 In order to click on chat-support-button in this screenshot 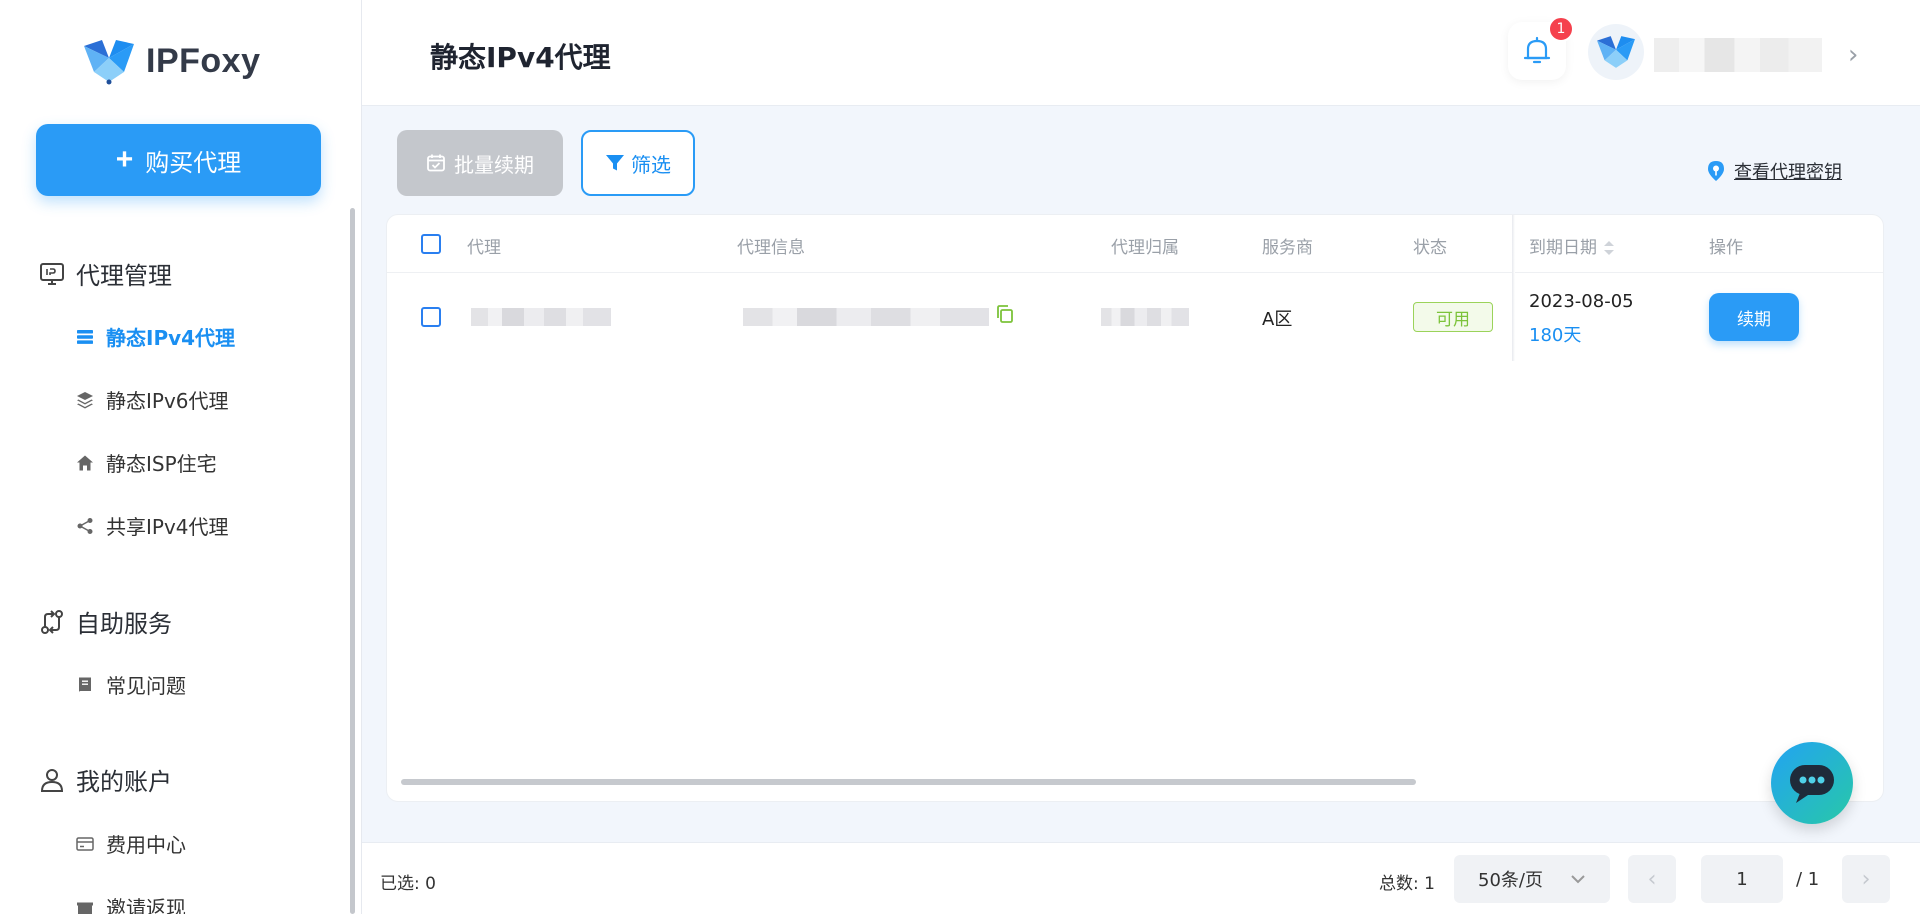, I will do `click(1812, 783)`.